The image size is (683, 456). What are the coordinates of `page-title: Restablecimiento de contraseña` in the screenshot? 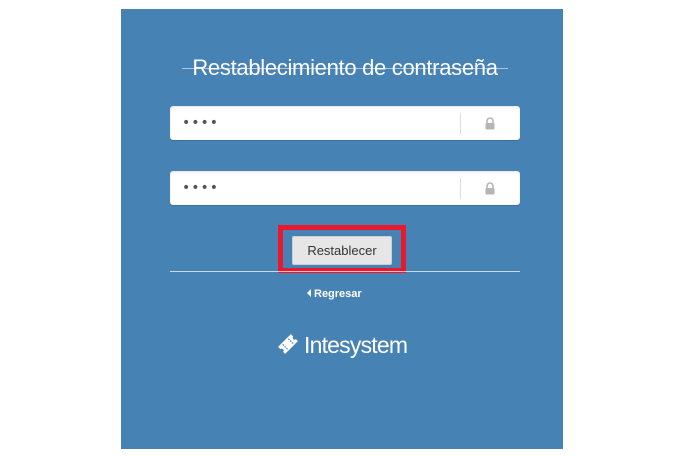 It's located at (345, 67).